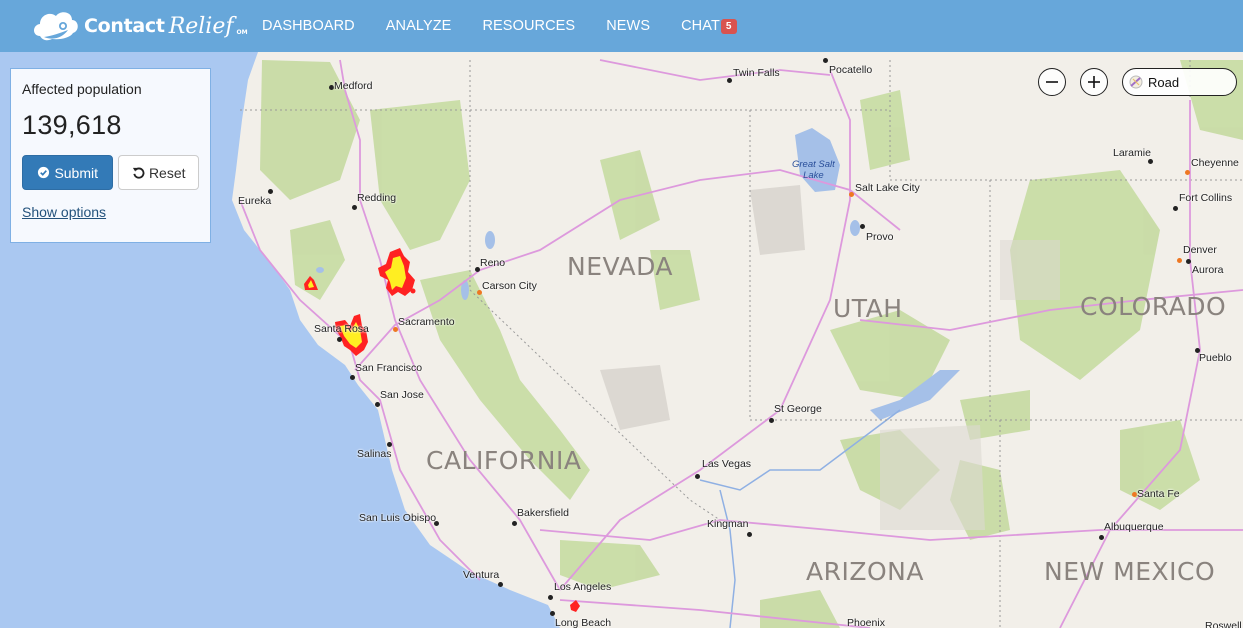 The image size is (1243, 628). I want to click on city-label-san-luis-obispo: San Luis Obispo, so click(398, 518).